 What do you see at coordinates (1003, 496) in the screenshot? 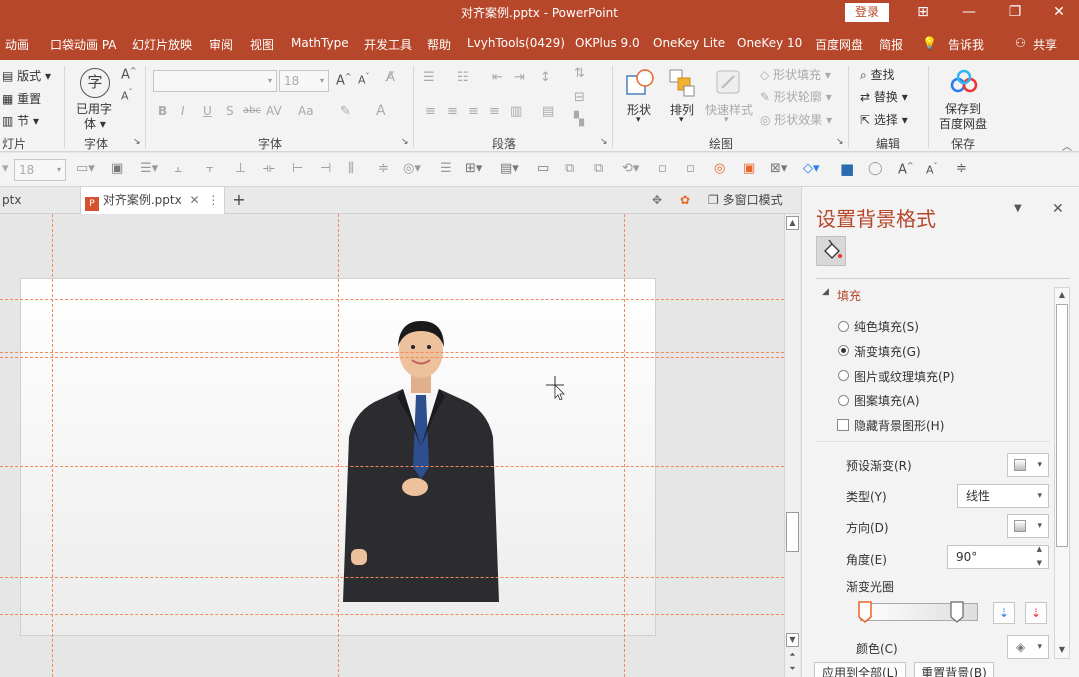
I see `gradient-type-dropdown: 线性 ▾` at bounding box center [1003, 496].